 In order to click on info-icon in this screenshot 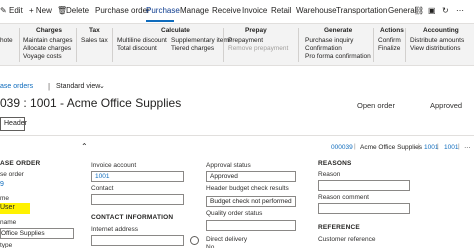, I will do `click(194, 240)`.